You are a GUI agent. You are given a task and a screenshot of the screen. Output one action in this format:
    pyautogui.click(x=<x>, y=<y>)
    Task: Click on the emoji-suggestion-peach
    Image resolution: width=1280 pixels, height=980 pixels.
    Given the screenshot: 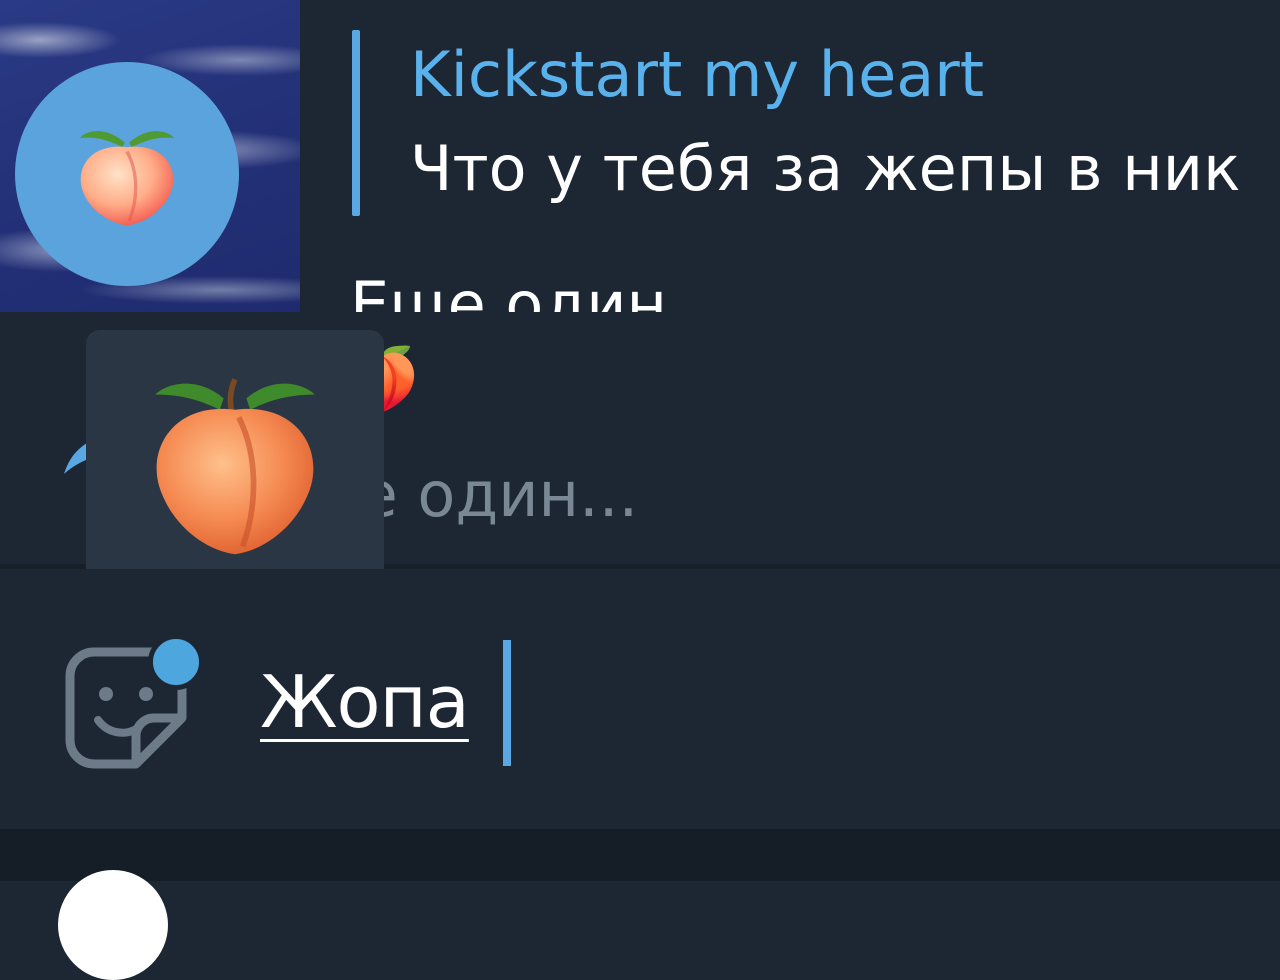 What is the action you would take?
    pyautogui.click(x=235, y=463)
    